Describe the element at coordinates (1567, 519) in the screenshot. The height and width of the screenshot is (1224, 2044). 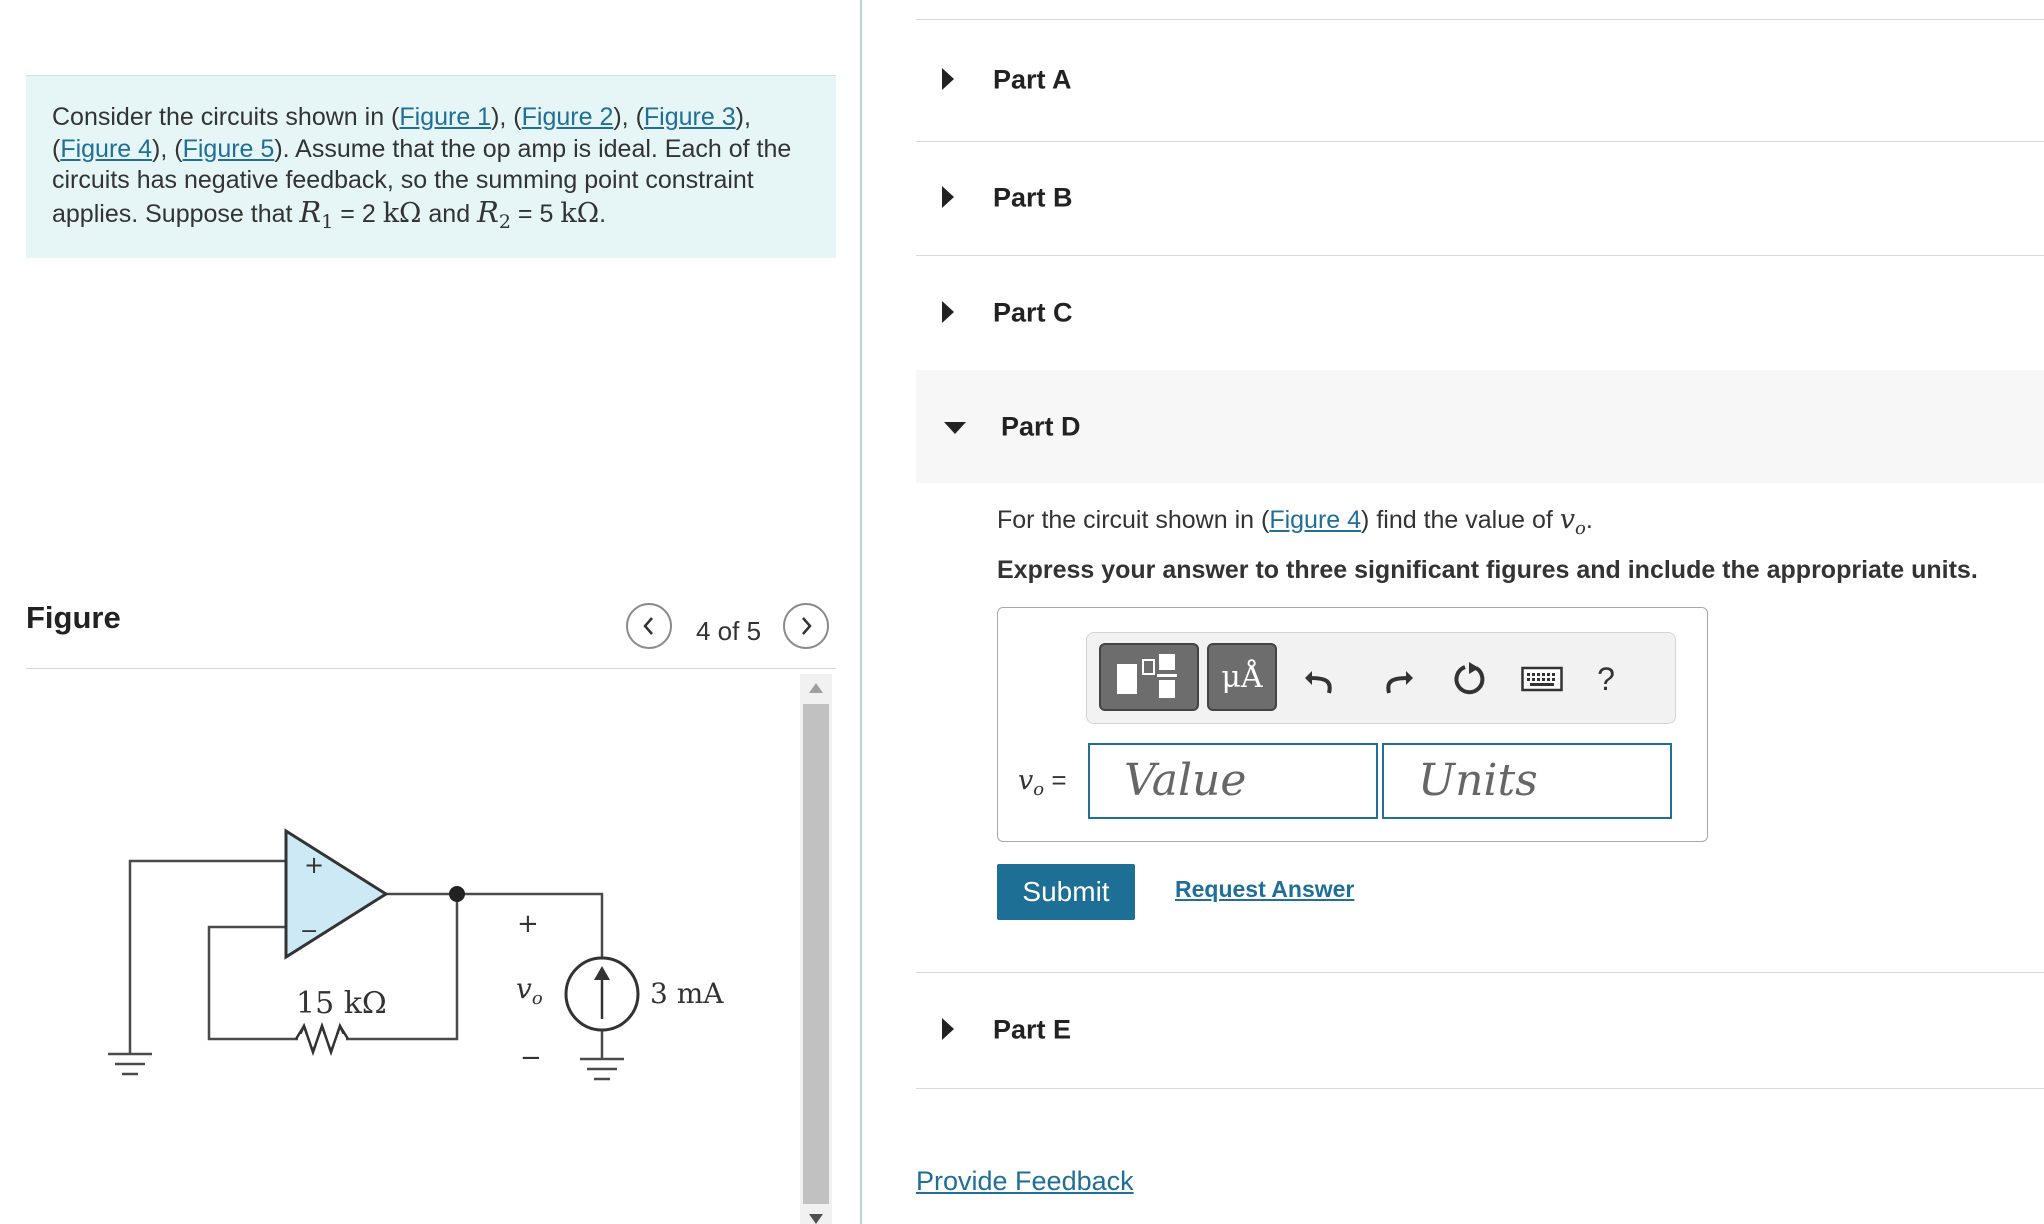
I see `question-vo-symbol: v` at that location.